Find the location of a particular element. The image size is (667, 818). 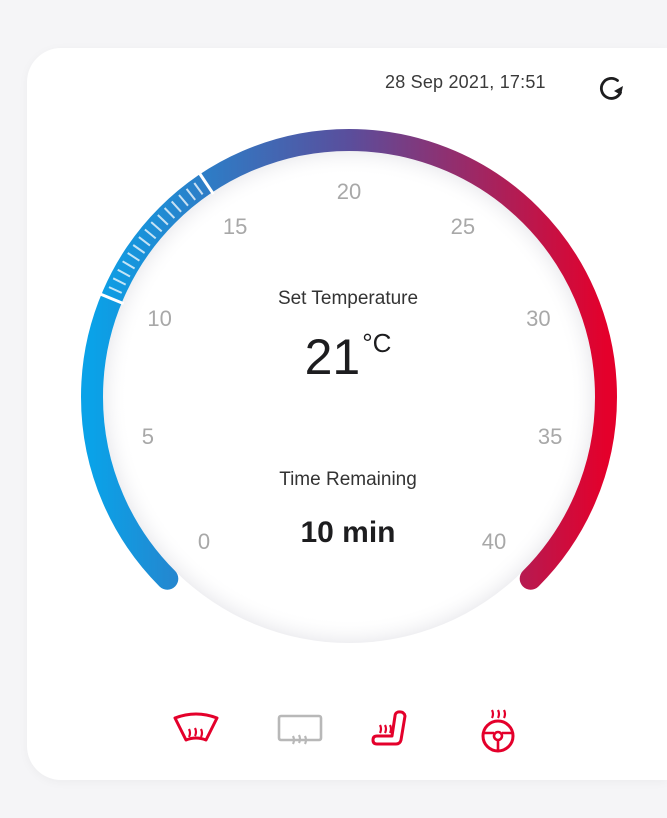

seat-heater-icon is located at coordinates (389, 728).